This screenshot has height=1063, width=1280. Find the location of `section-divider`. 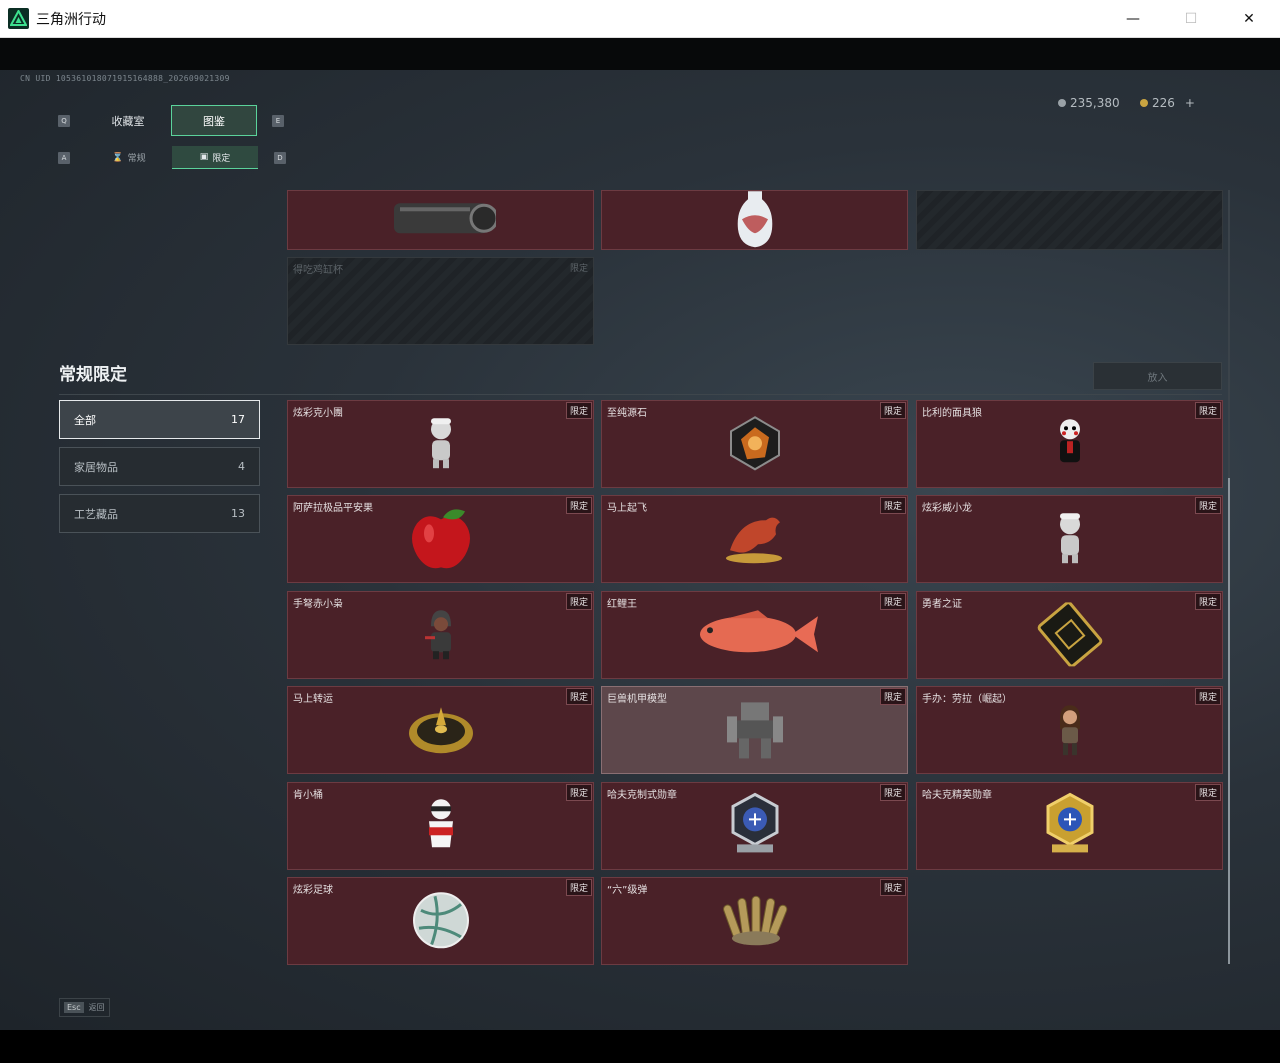

section-divider is located at coordinates (640, 394).